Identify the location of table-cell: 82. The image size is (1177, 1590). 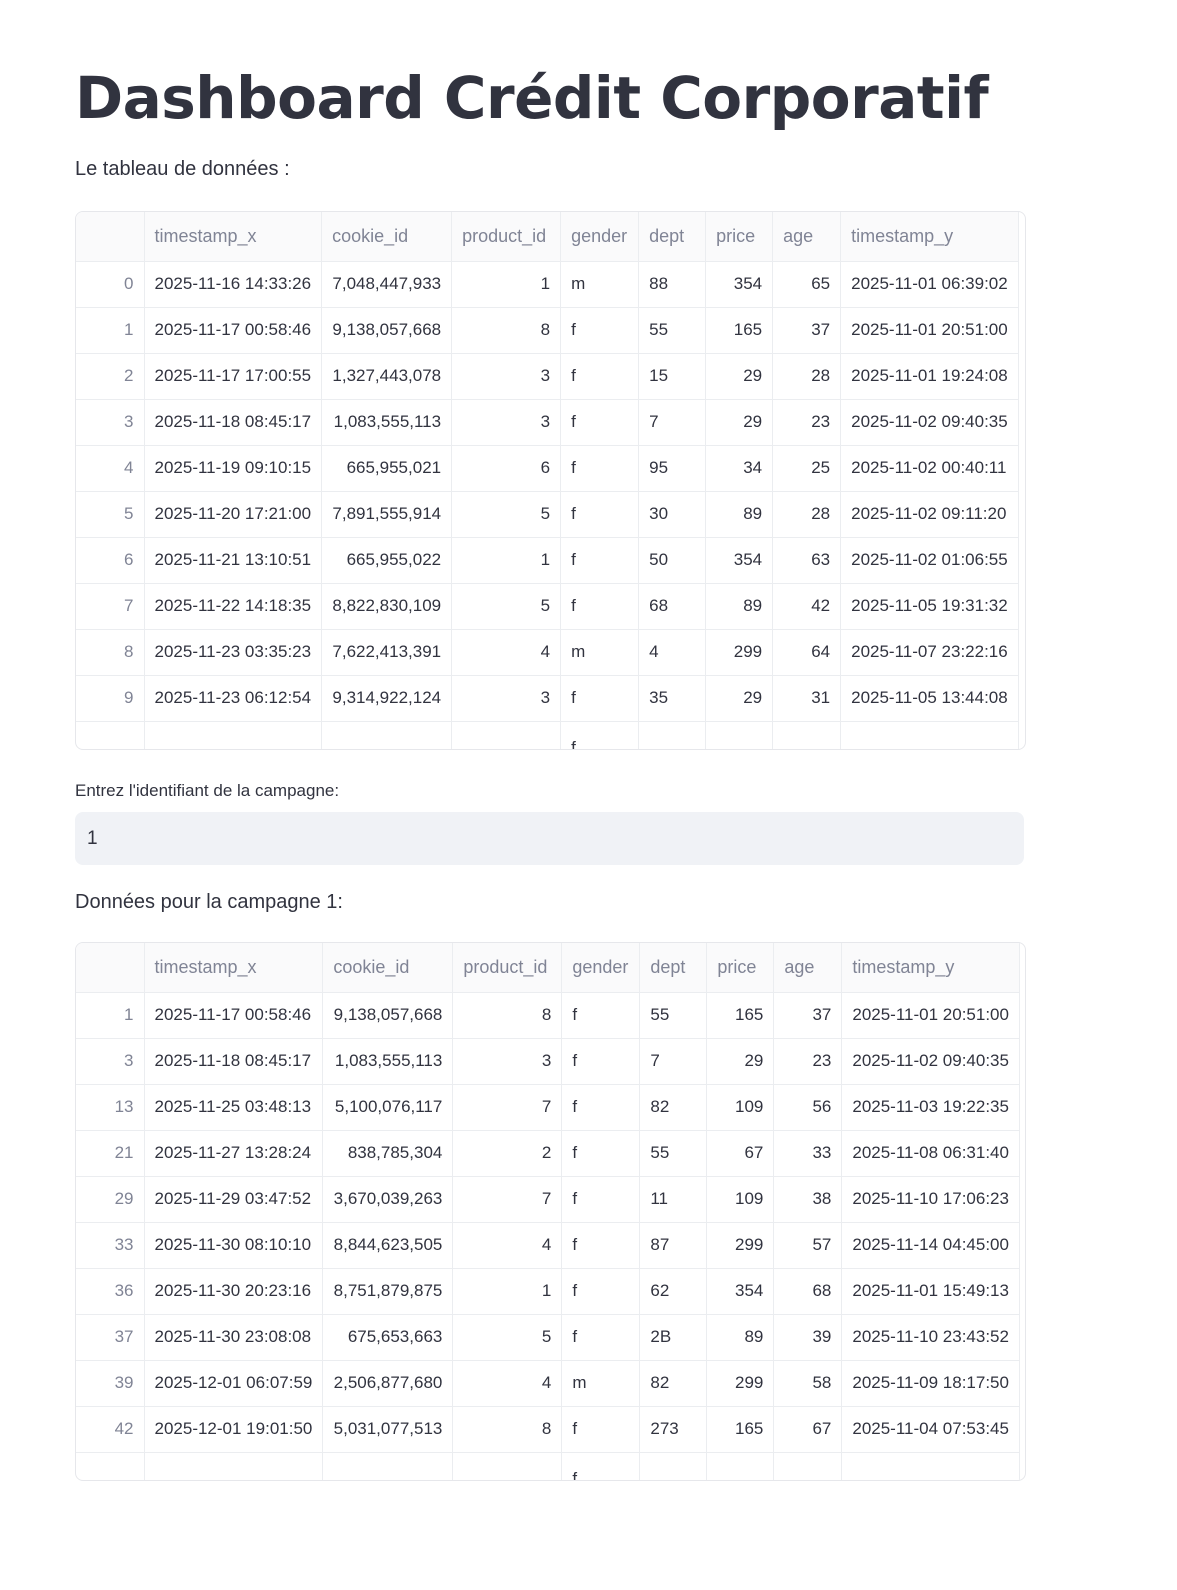
(673, 1383).